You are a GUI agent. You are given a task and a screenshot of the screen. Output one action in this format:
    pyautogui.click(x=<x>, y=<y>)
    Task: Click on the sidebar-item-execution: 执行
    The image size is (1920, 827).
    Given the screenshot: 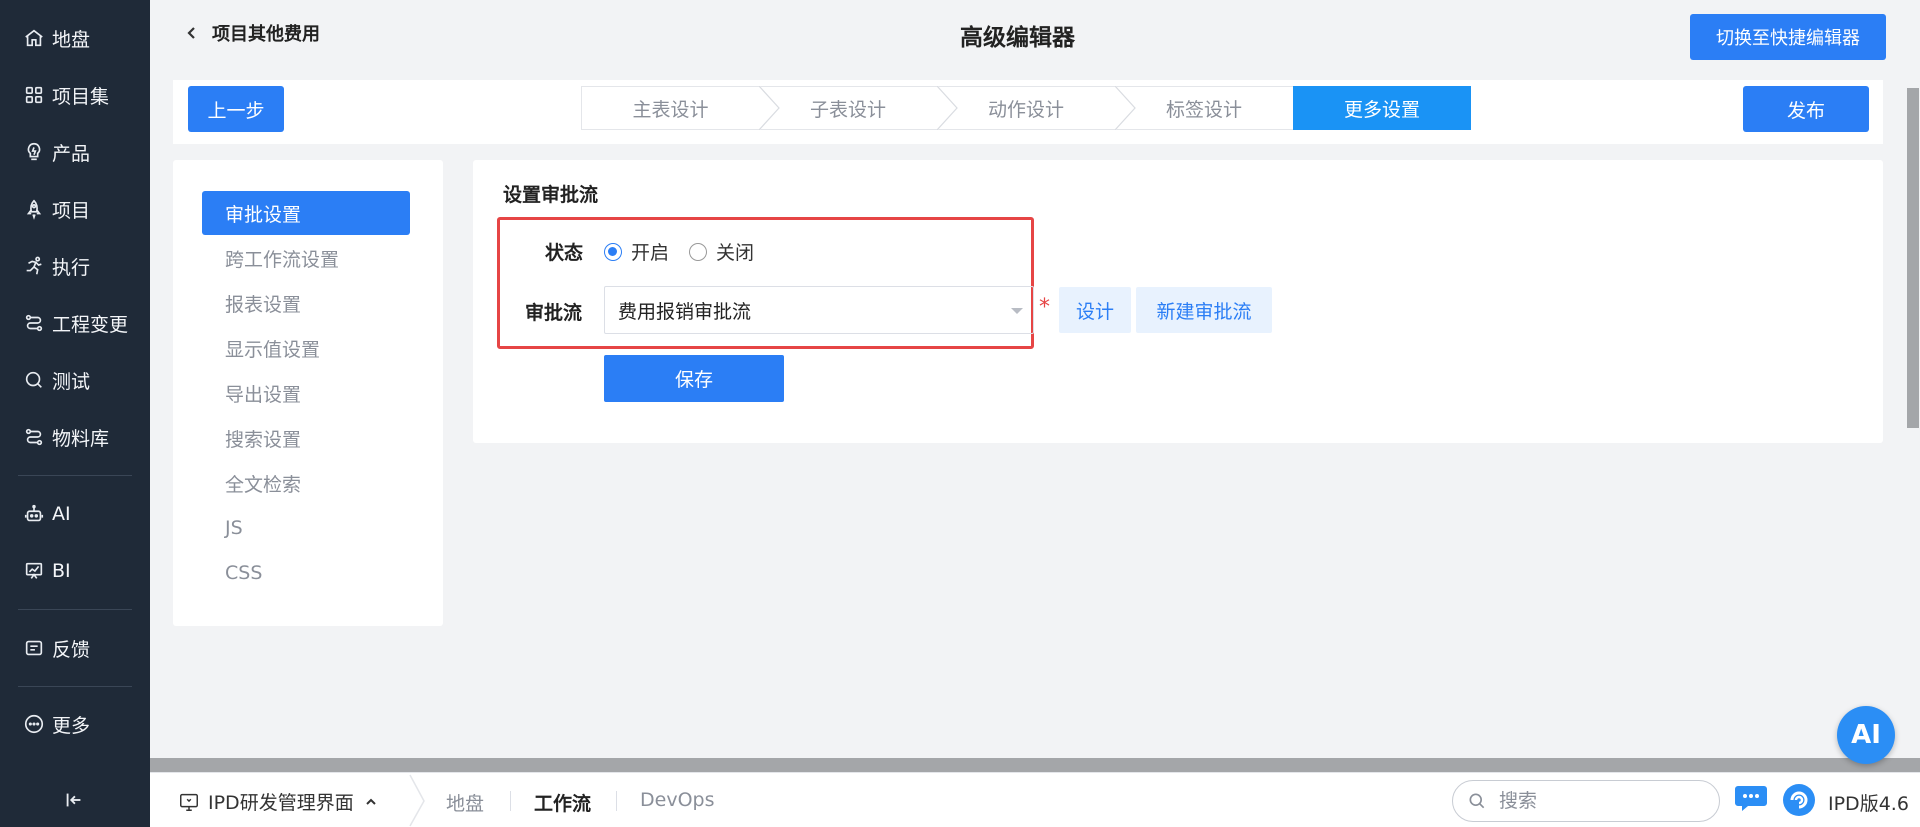 What is the action you would take?
    pyautogui.click(x=75, y=266)
    